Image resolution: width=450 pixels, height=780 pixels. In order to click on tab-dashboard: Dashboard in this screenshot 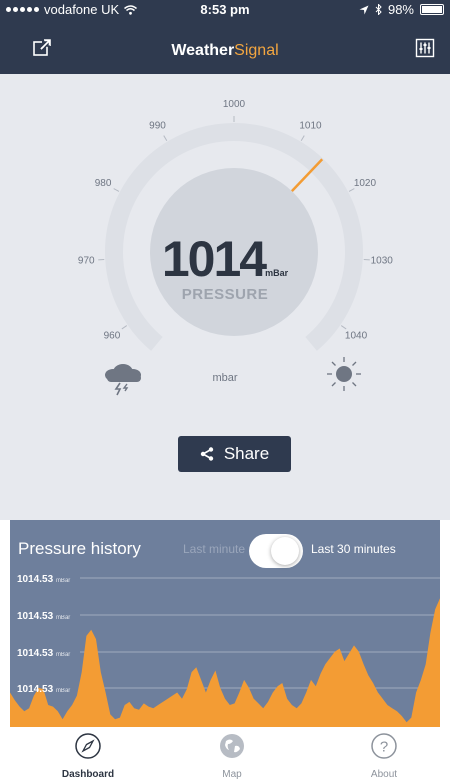, I will do `click(88, 756)`.